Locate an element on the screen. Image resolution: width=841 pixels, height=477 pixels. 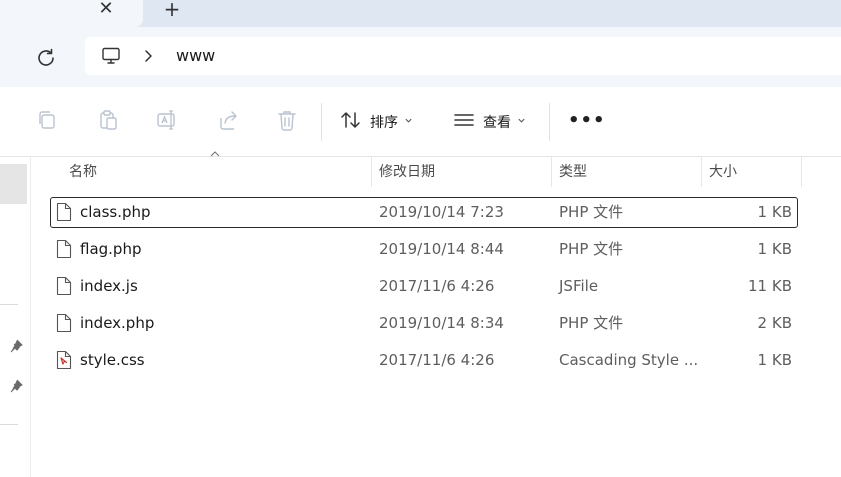
tab-strip: ✕ + is located at coordinates (420, 13).